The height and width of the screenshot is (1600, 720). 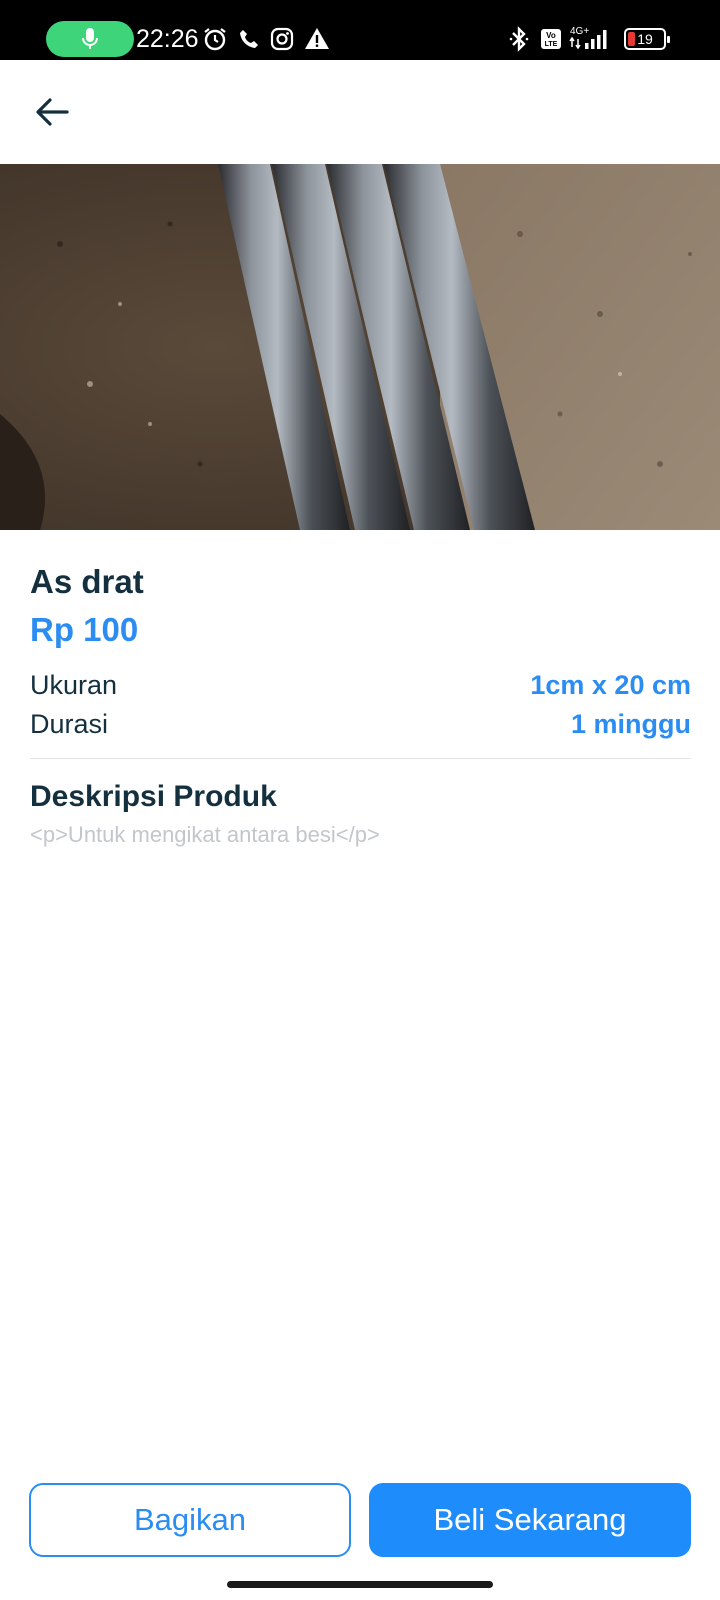 What do you see at coordinates (215, 39) in the screenshot?
I see `alarm-icon` at bounding box center [215, 39].